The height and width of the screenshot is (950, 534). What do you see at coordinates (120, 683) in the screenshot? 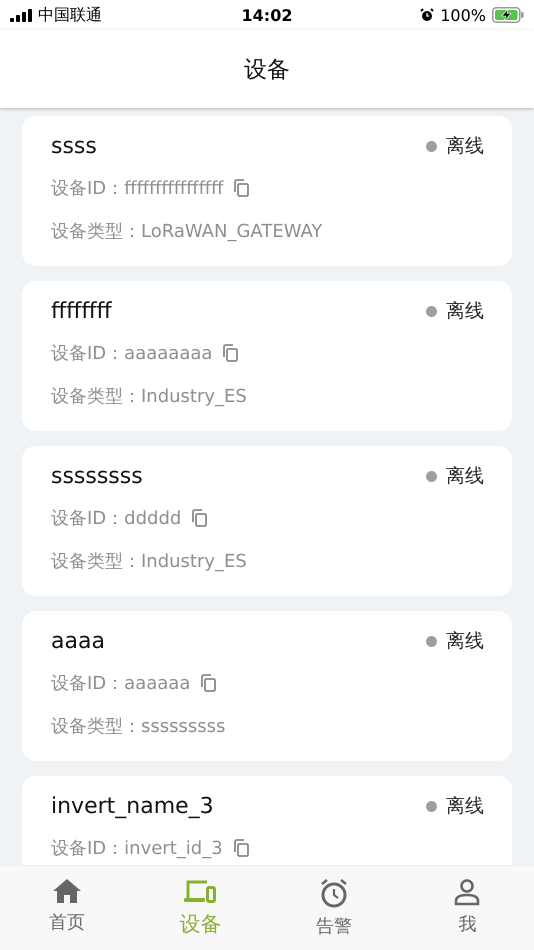
I see `device-id: 设备ID：aaaaaa` at bounding box center [120, 683].